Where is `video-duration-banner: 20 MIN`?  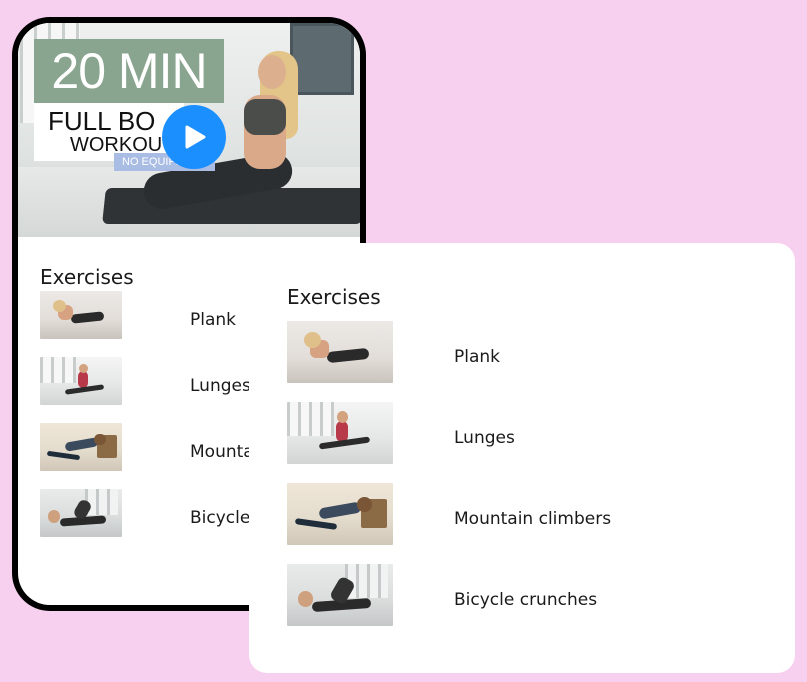
video-duration-banner: 20 MIN is located at coordinates (129, 71).